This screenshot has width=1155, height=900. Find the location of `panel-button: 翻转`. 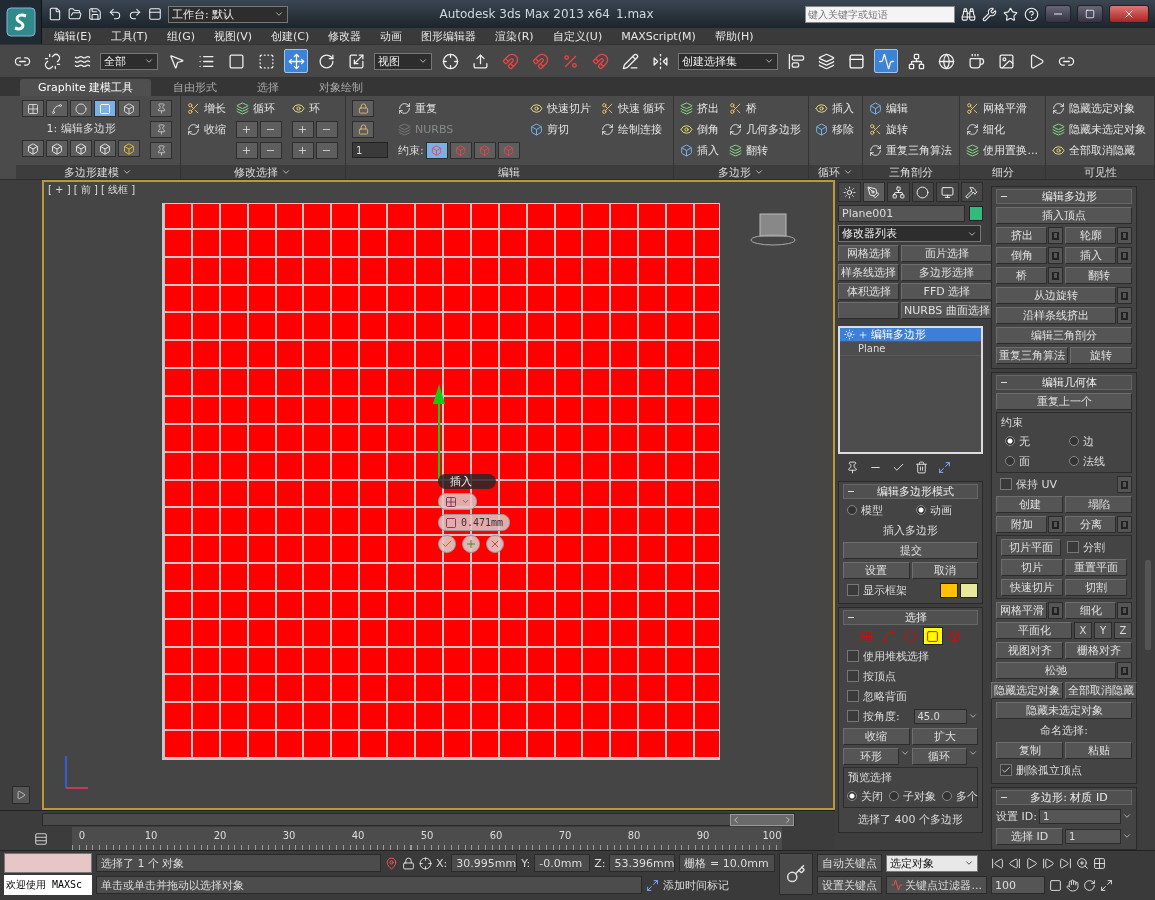

panel-button: 翻转 is located at coordinates (1098, 275).